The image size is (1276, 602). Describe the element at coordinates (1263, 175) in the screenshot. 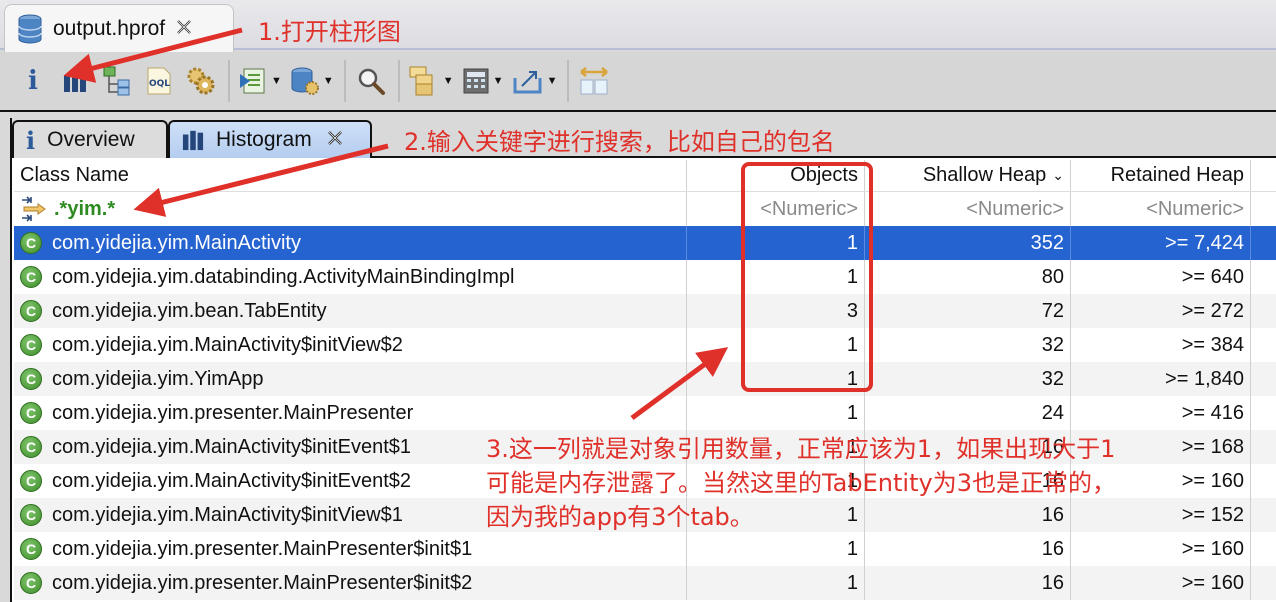

I see `column-header-filler` at that location.